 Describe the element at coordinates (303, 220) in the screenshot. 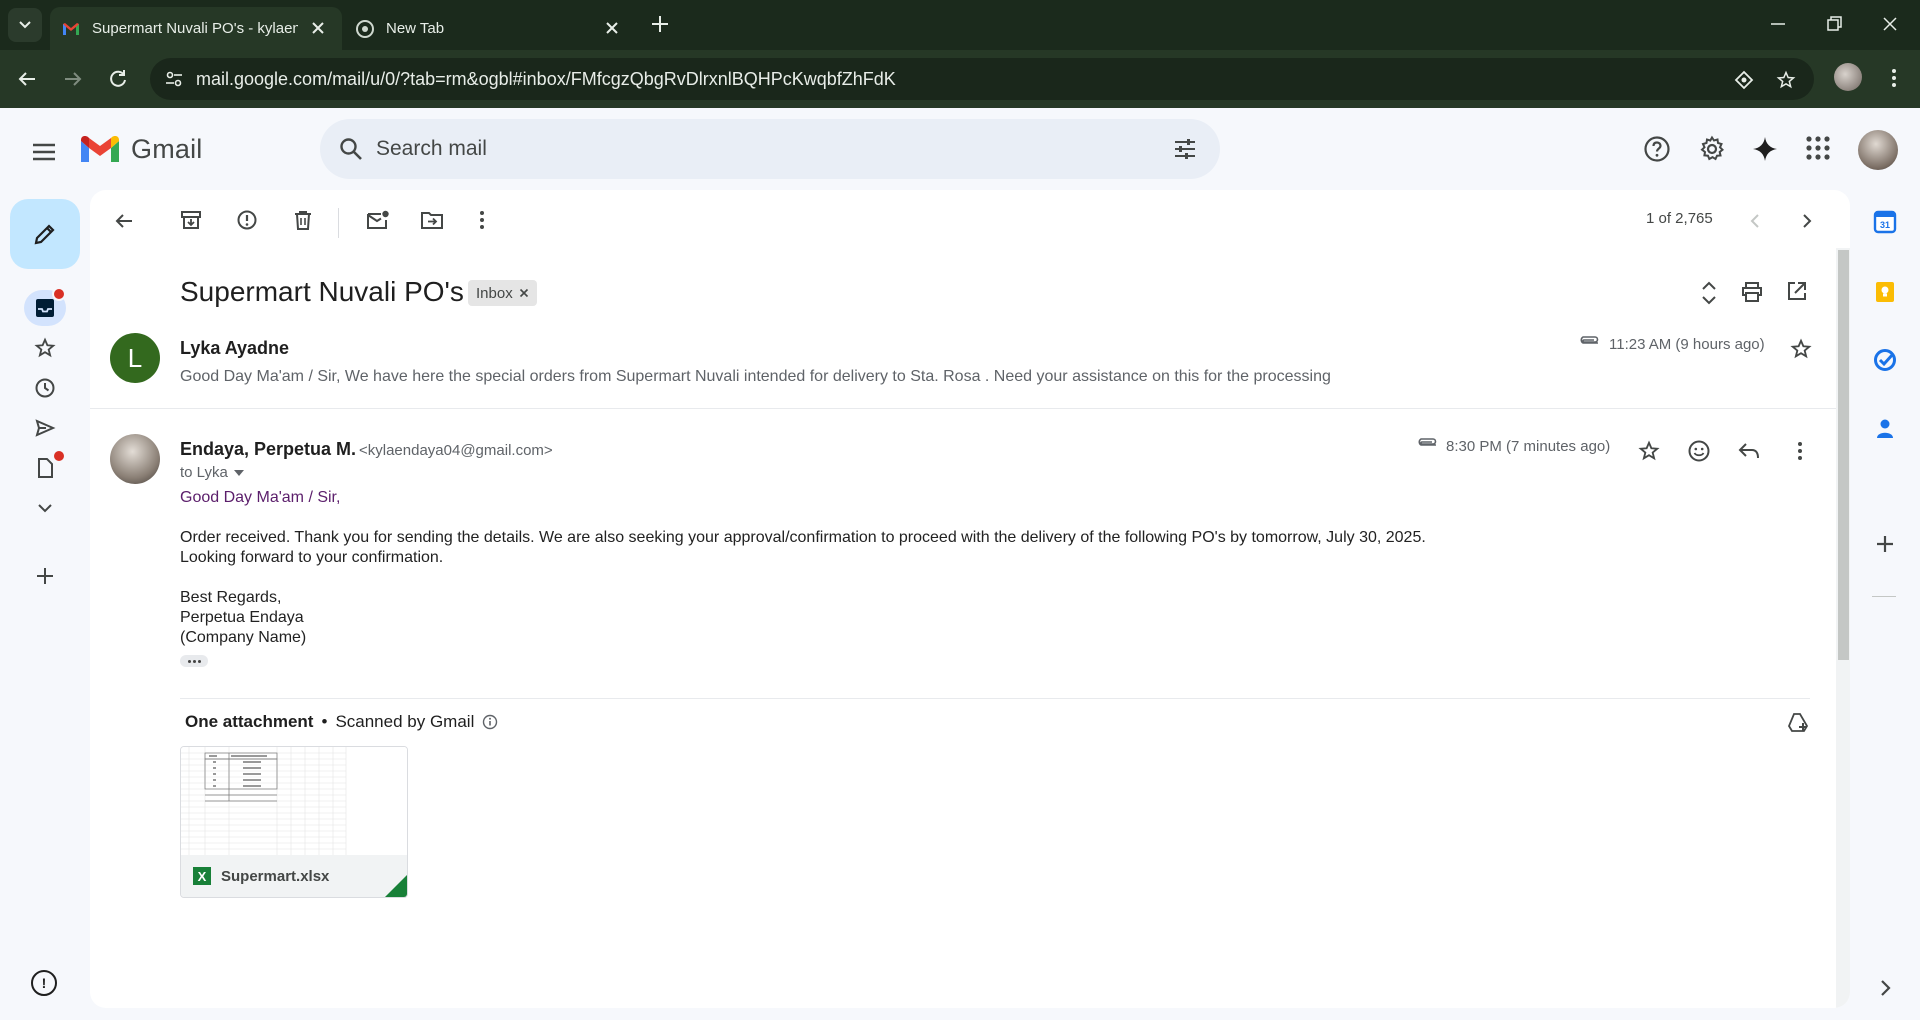

I see `delete-trash-icon` at that location.